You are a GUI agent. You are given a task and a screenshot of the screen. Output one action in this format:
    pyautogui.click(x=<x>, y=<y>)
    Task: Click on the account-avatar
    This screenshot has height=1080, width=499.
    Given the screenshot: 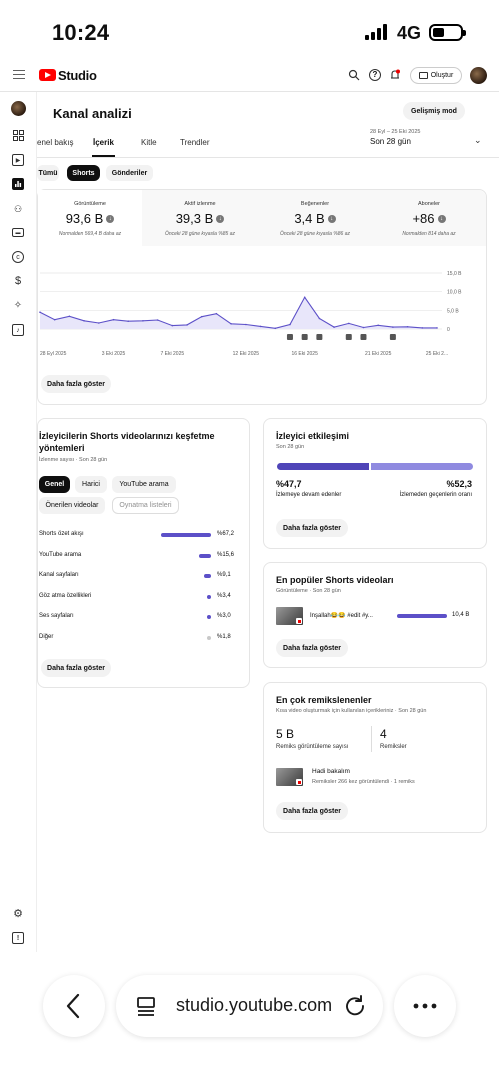 What is the action you would take?
    pyautogui.click(x=478, y=75)
    